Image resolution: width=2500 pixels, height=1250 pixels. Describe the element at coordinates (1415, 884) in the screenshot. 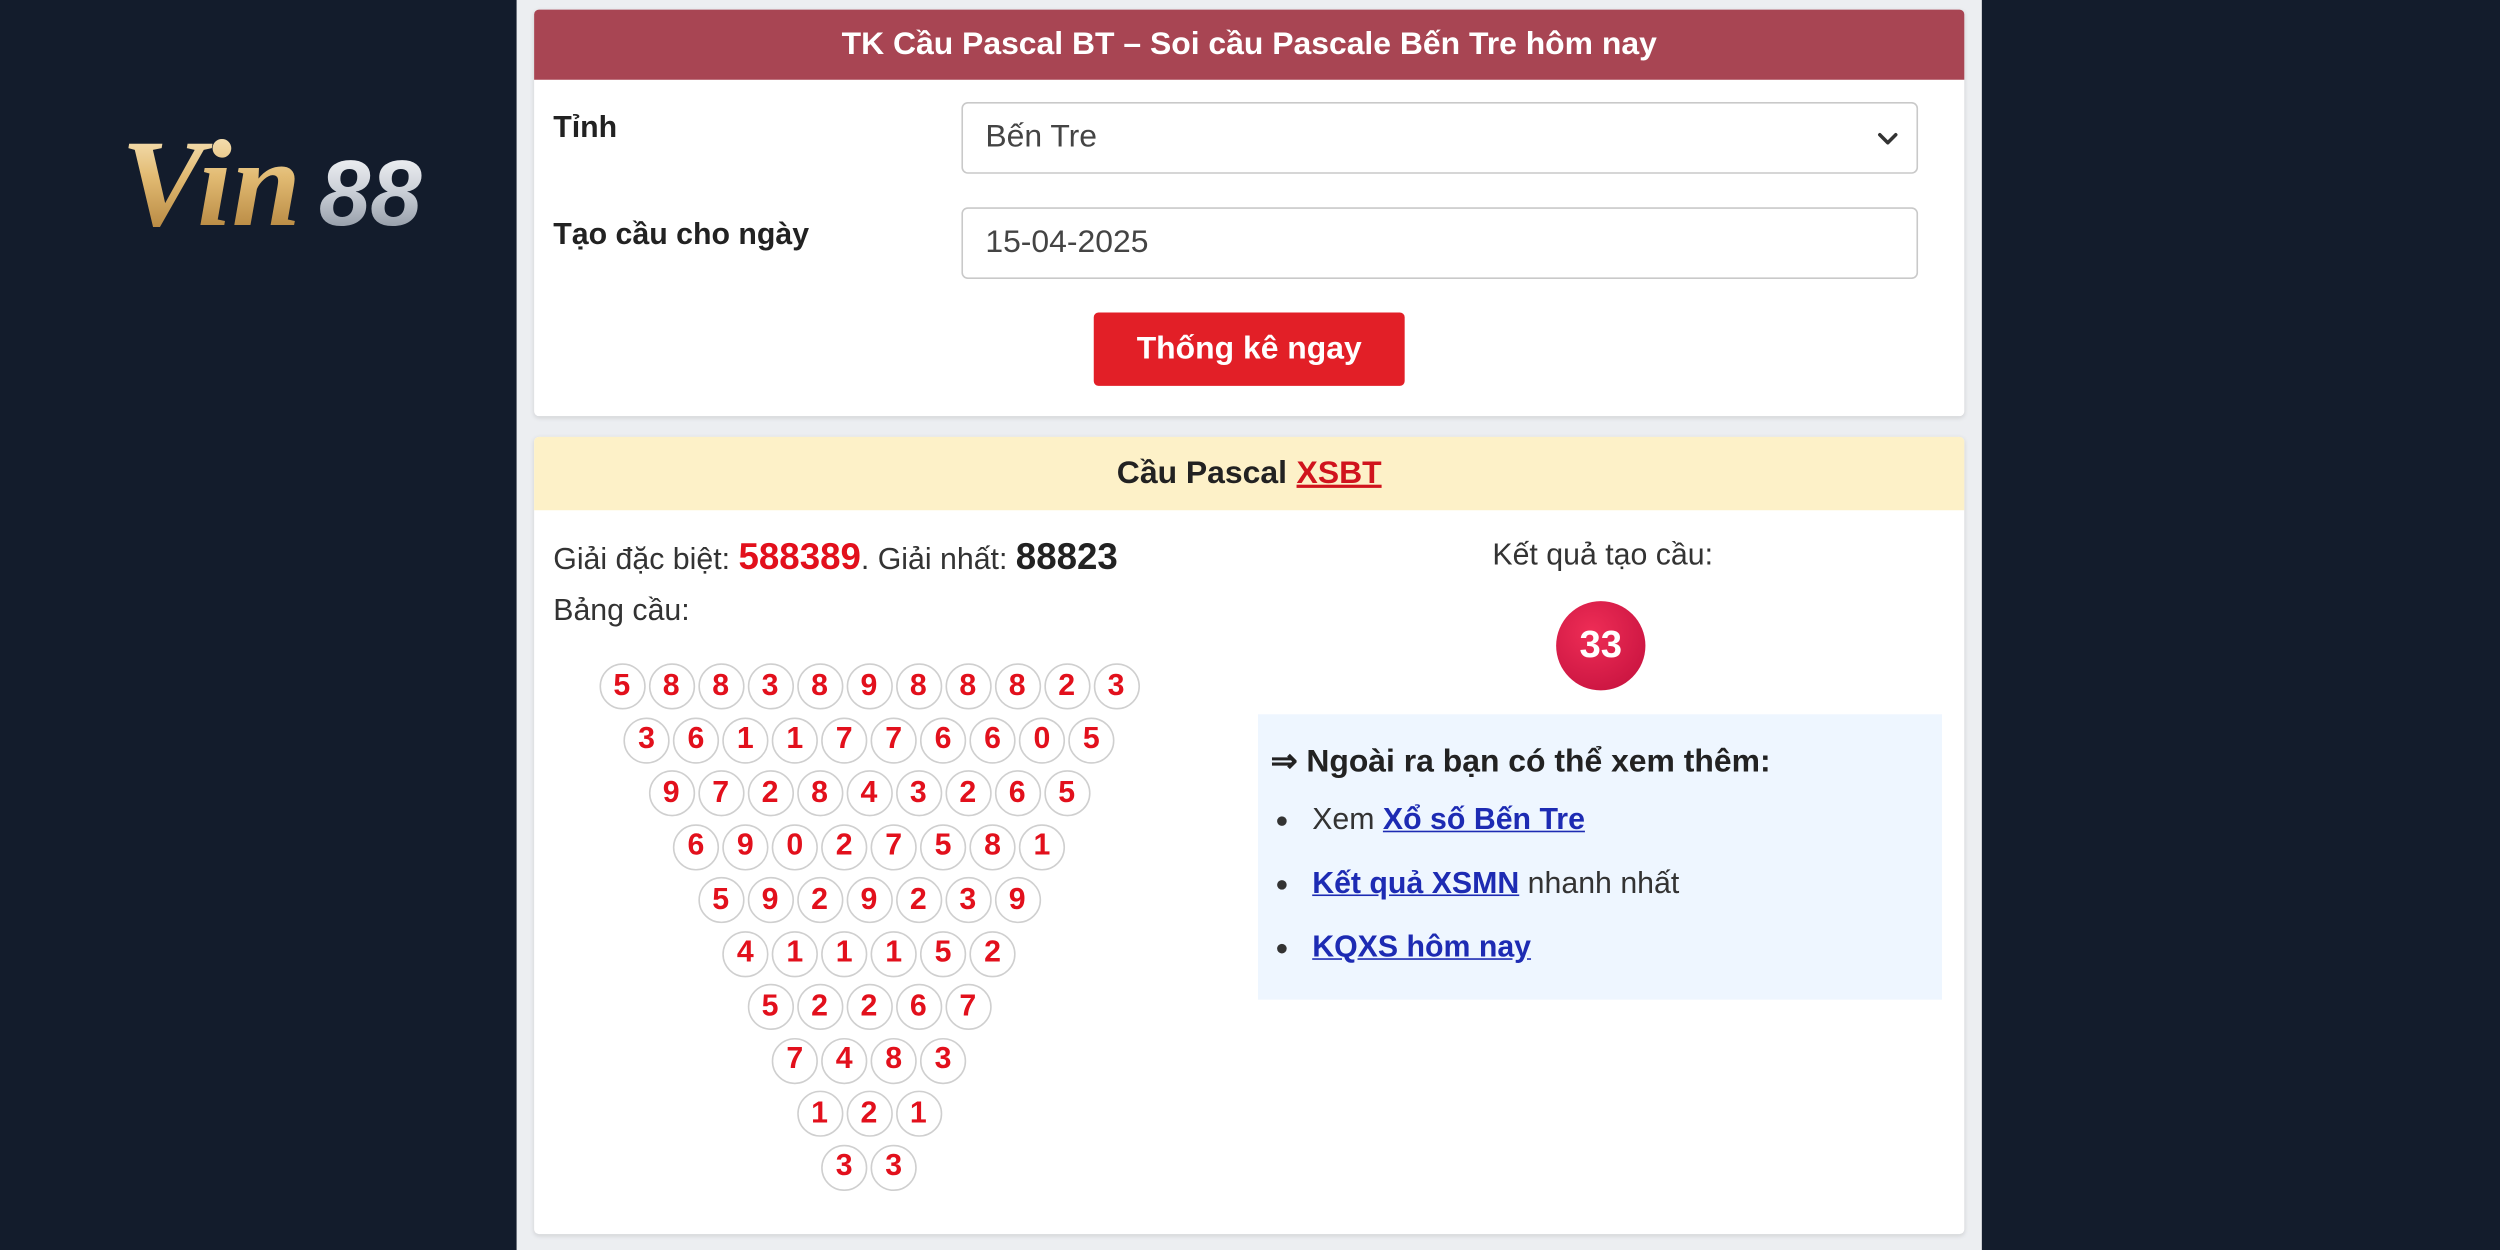

I see `link-ket-qua-xsmn: Kết quả XSMN` at that location.